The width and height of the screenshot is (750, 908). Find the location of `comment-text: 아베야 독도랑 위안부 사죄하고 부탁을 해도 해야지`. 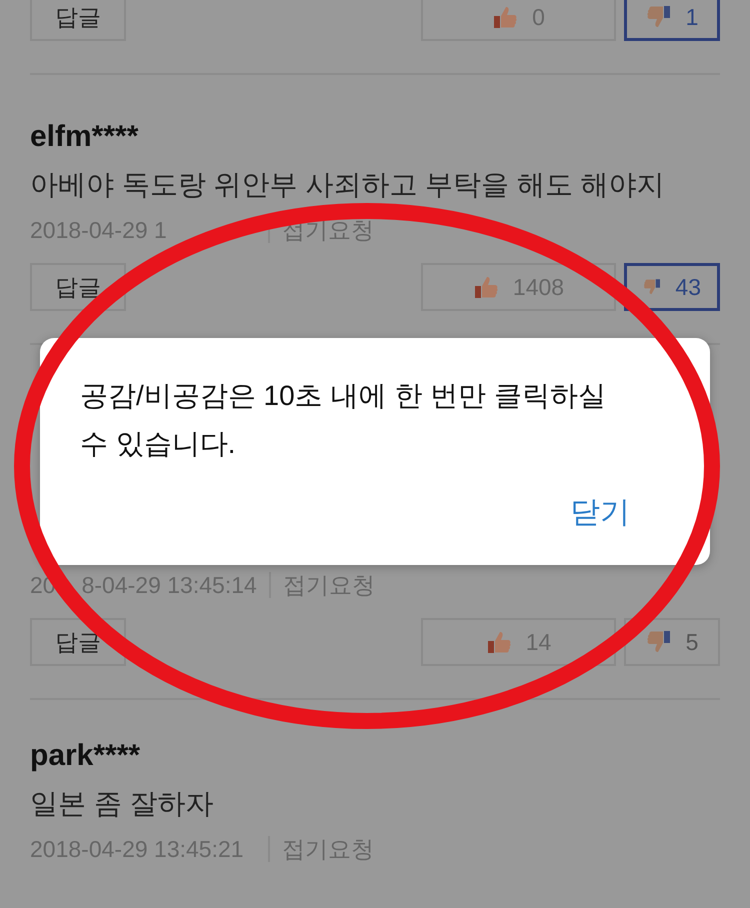

comment-text: 아베야 독도랑 위안부 사죄하고 부탁을 해도 해야지 is located at coordinates (347, 185).